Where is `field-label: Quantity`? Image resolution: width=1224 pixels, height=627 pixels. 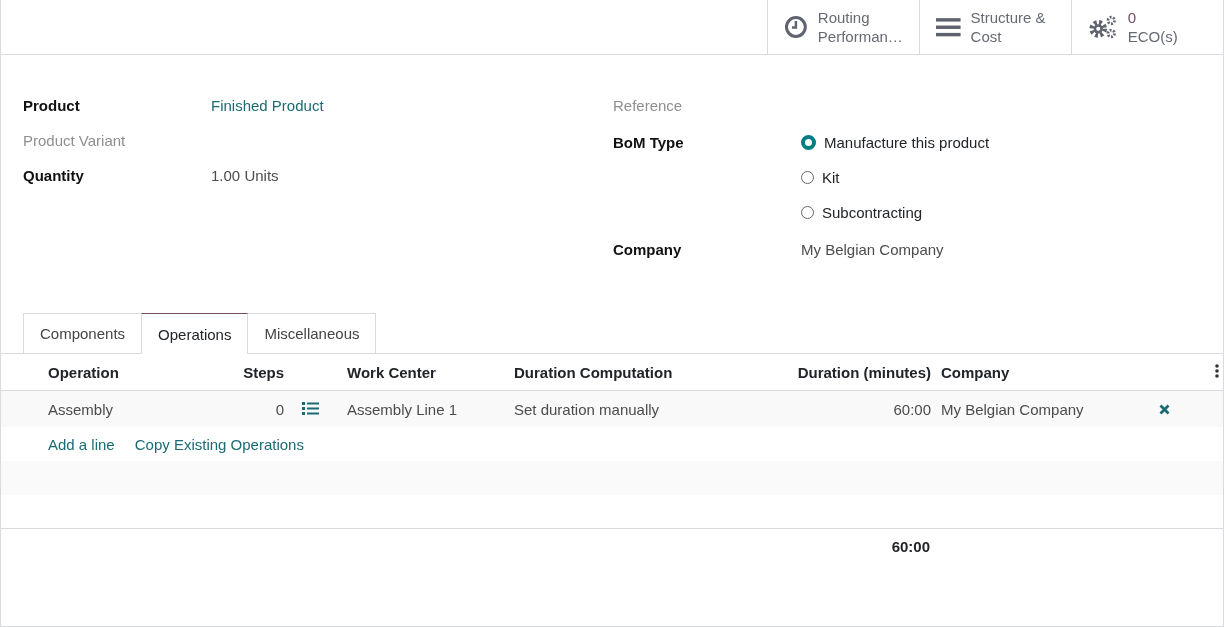 field-label: Quantity is located at coordinates (54, 175).